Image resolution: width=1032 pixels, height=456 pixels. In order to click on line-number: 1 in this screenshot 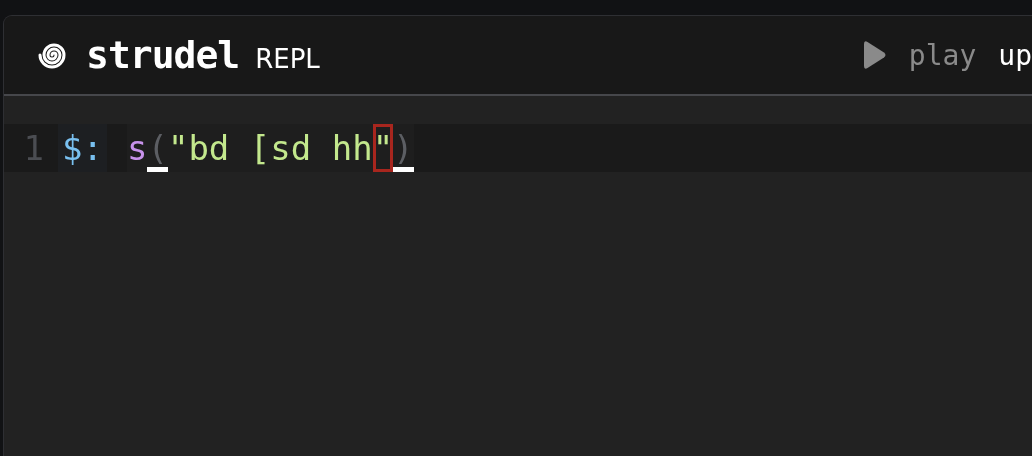, I will do `click(33, 148)`.